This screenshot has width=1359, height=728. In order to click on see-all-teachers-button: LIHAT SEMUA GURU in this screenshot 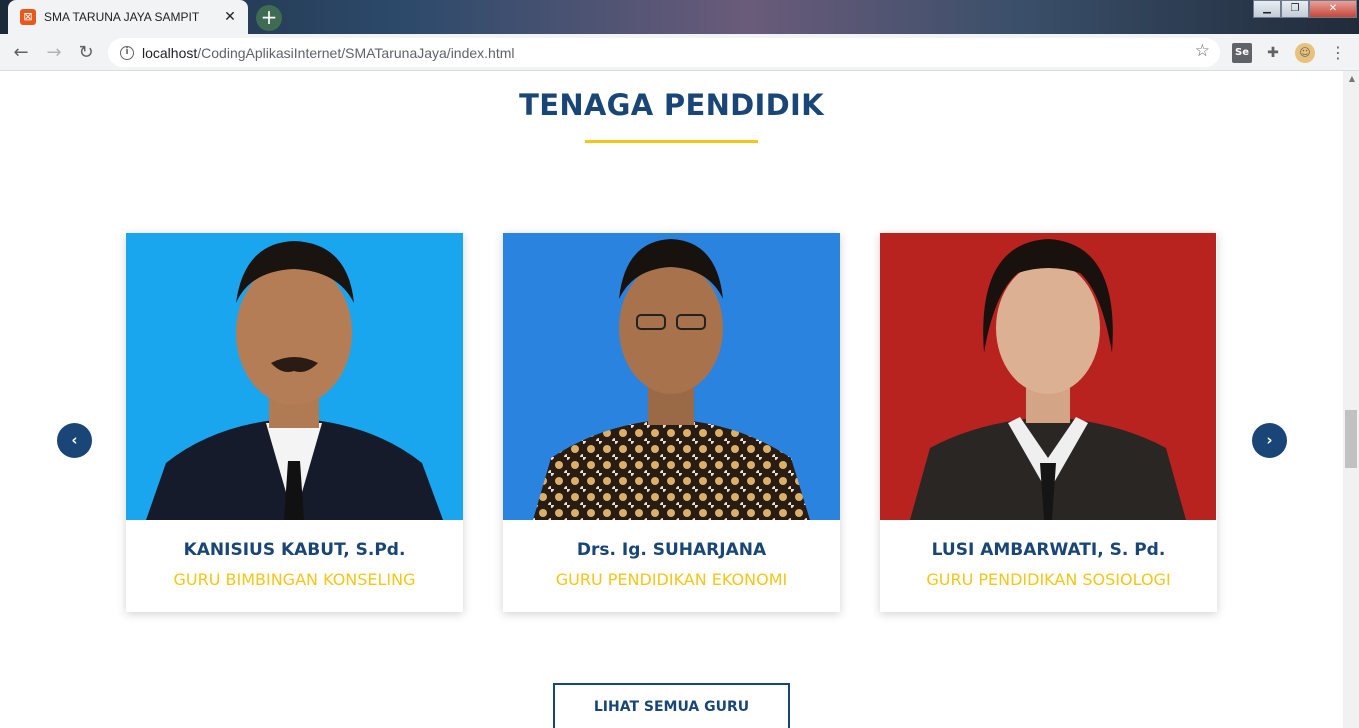, I will do `click(671, 705)`.